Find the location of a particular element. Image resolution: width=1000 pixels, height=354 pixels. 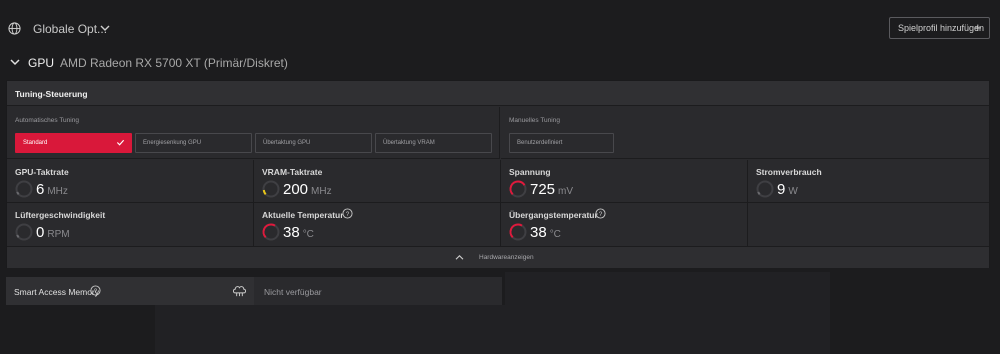

metric-number: 200 is located at coordinates (296, 189).